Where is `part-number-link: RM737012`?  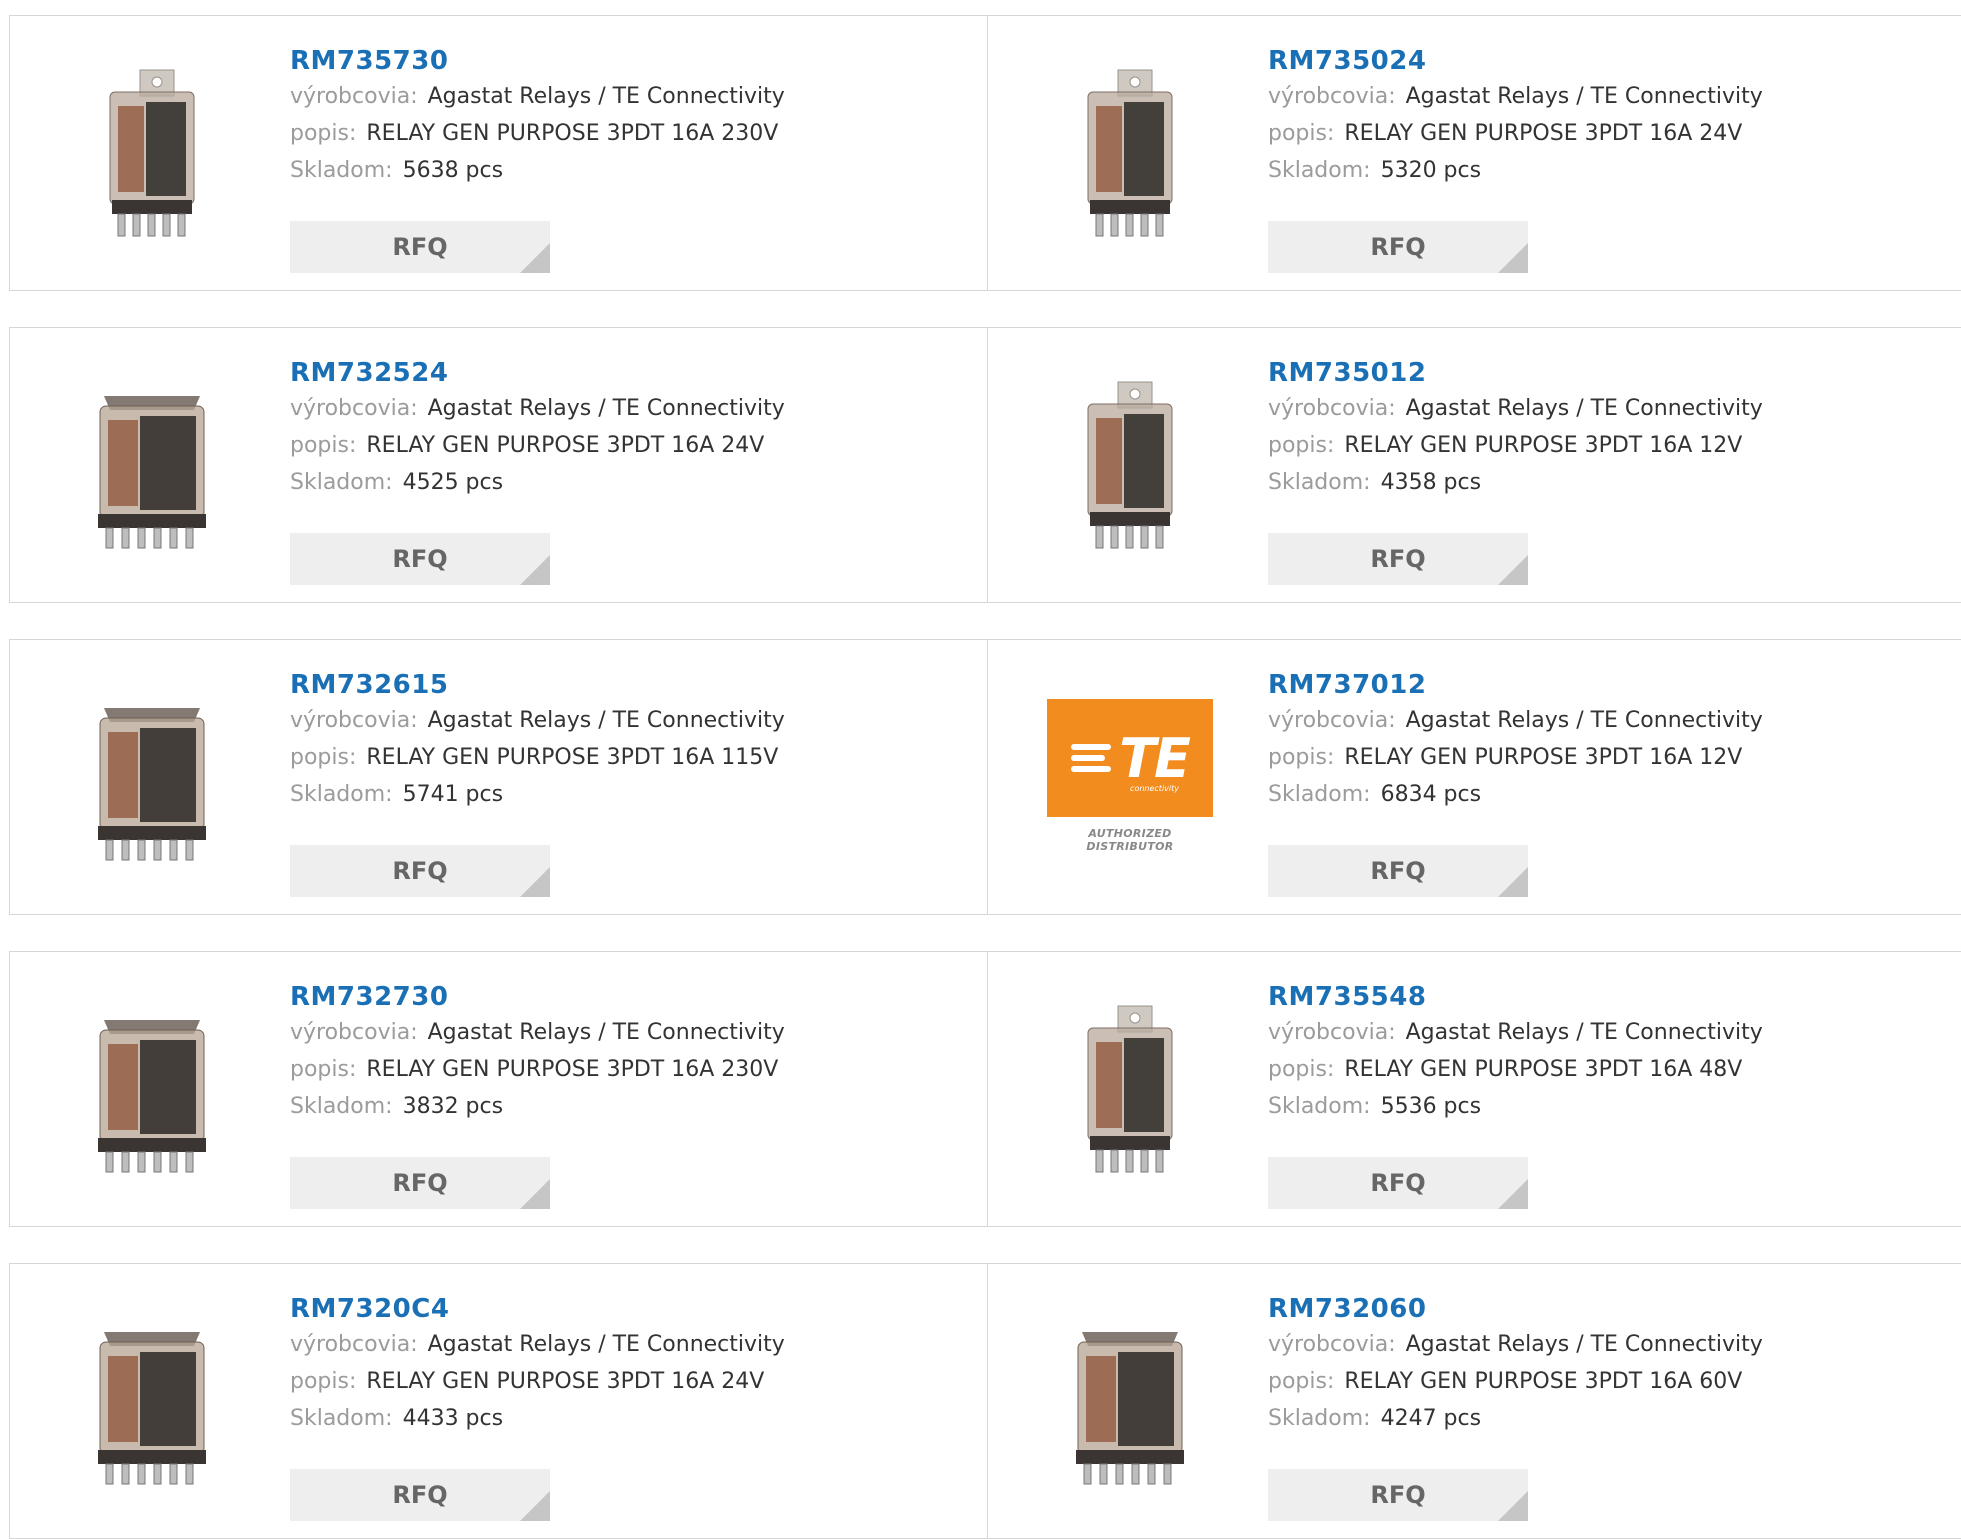
part-number-link: RM737012 is located at coordinates (1347, 685).